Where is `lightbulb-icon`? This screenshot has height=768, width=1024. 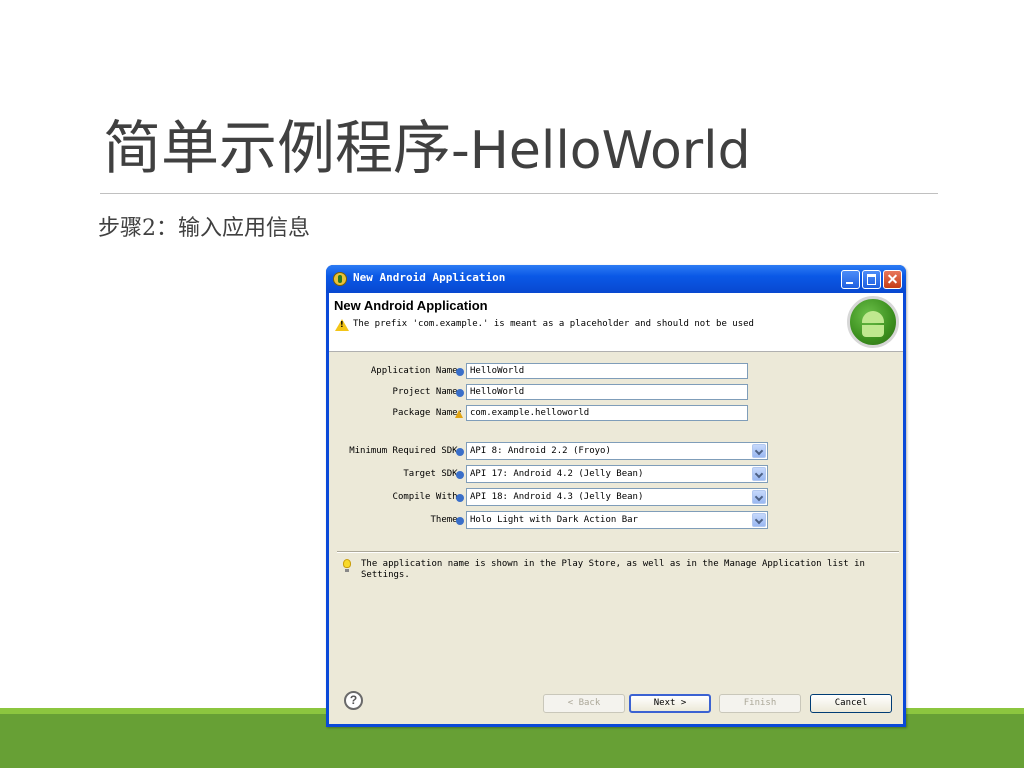 lightbulb-icon is located at coordinates (347, 565).